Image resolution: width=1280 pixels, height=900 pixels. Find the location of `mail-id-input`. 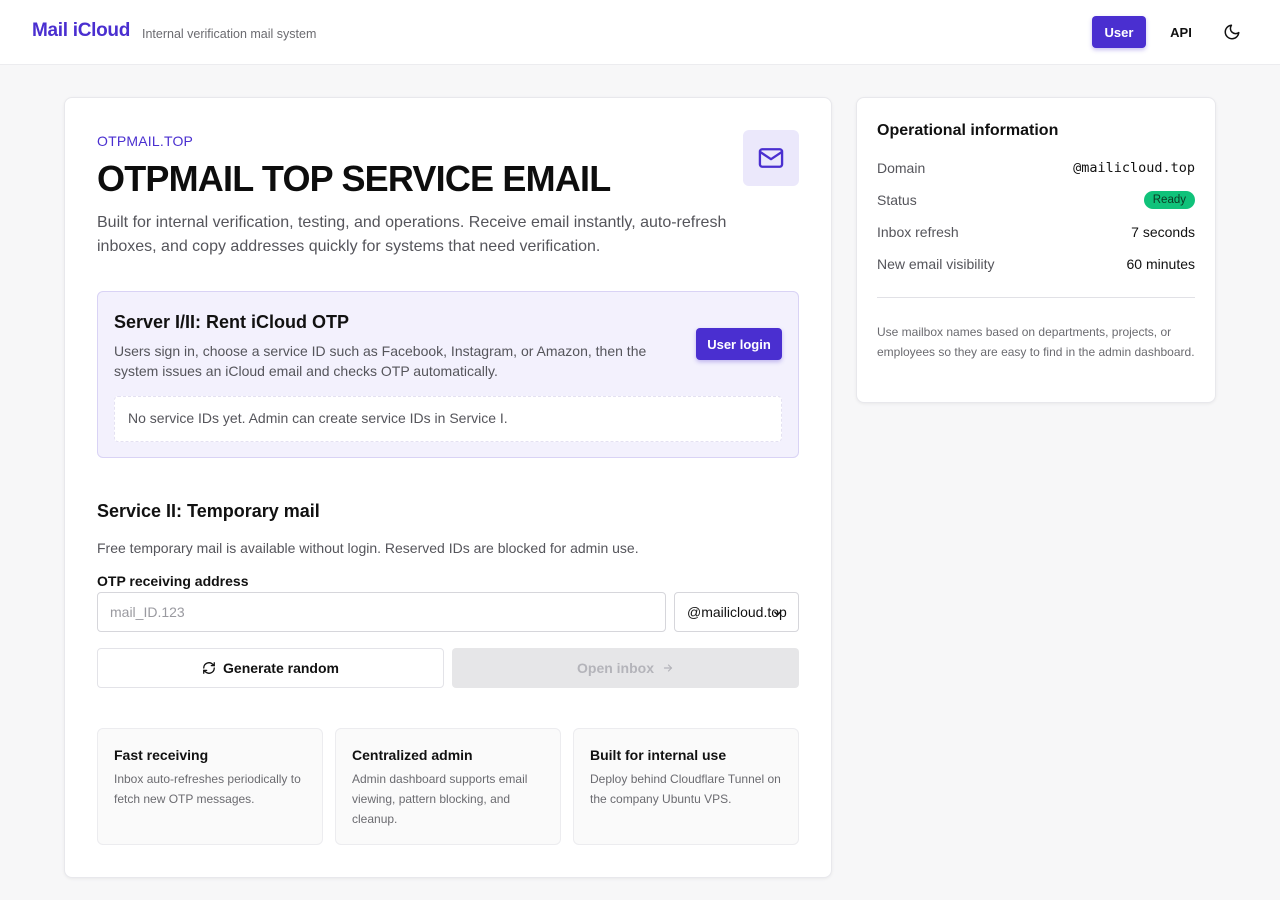

mail-id-input is located at coordinates (381, 612).